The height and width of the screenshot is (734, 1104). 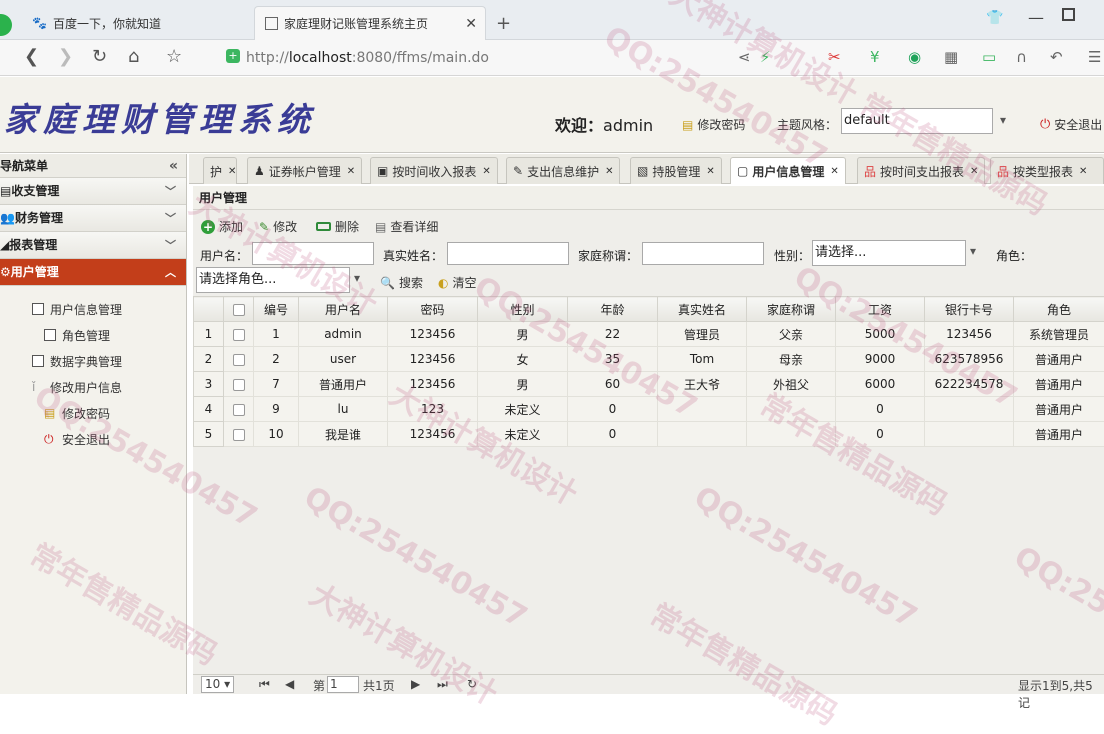 I want to click on column-header: 工资, so click(x=880, y=309).